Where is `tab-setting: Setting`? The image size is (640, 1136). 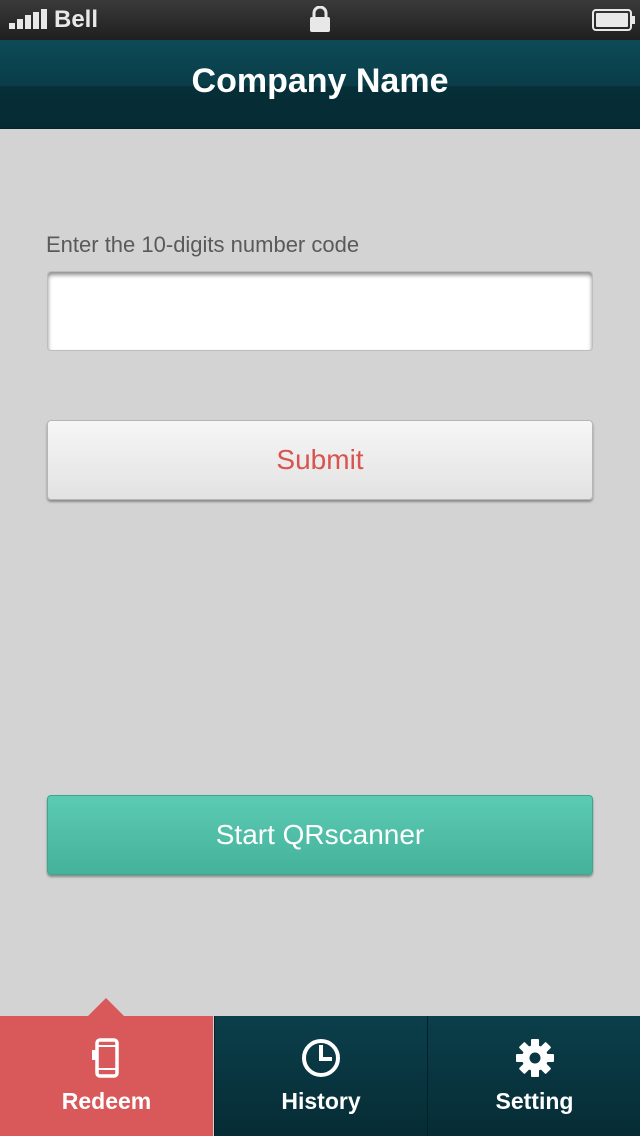
tab-setting: Setting is located at coordinates (533, 1076).